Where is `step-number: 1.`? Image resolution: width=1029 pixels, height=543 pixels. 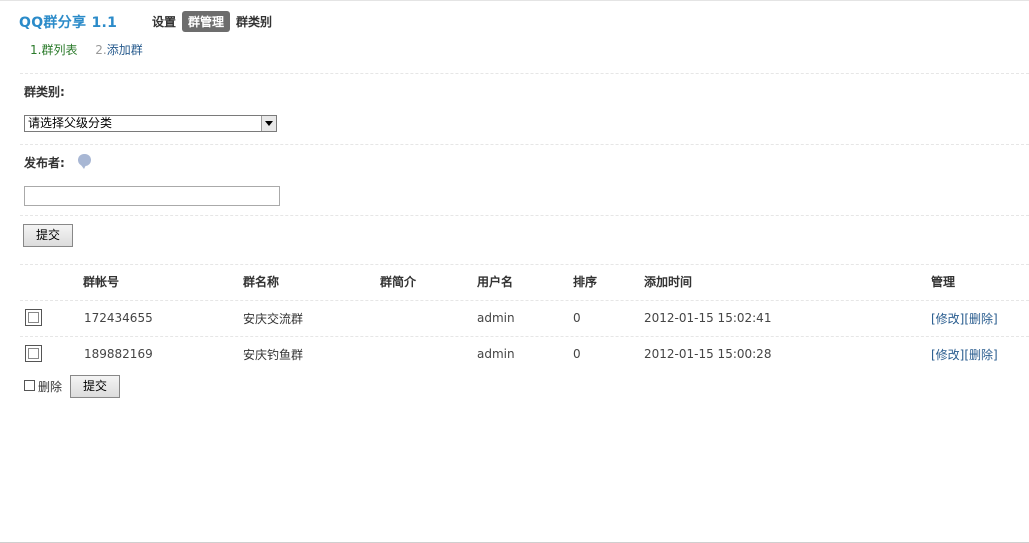 step-number: 1. is located at coordinates (36, 50).